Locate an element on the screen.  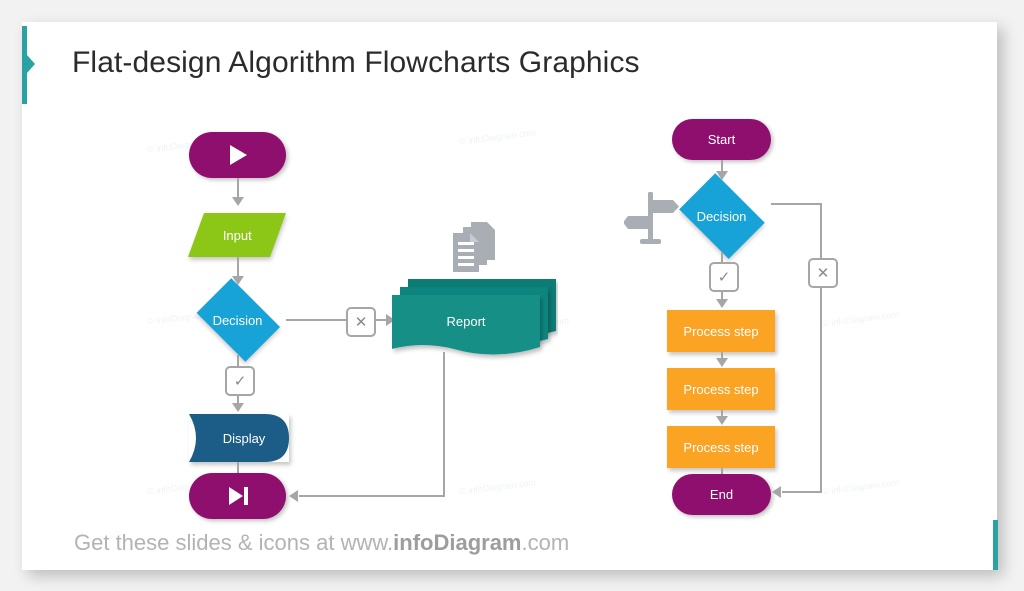
skip-end-icon is located at coordinates (238, 496).